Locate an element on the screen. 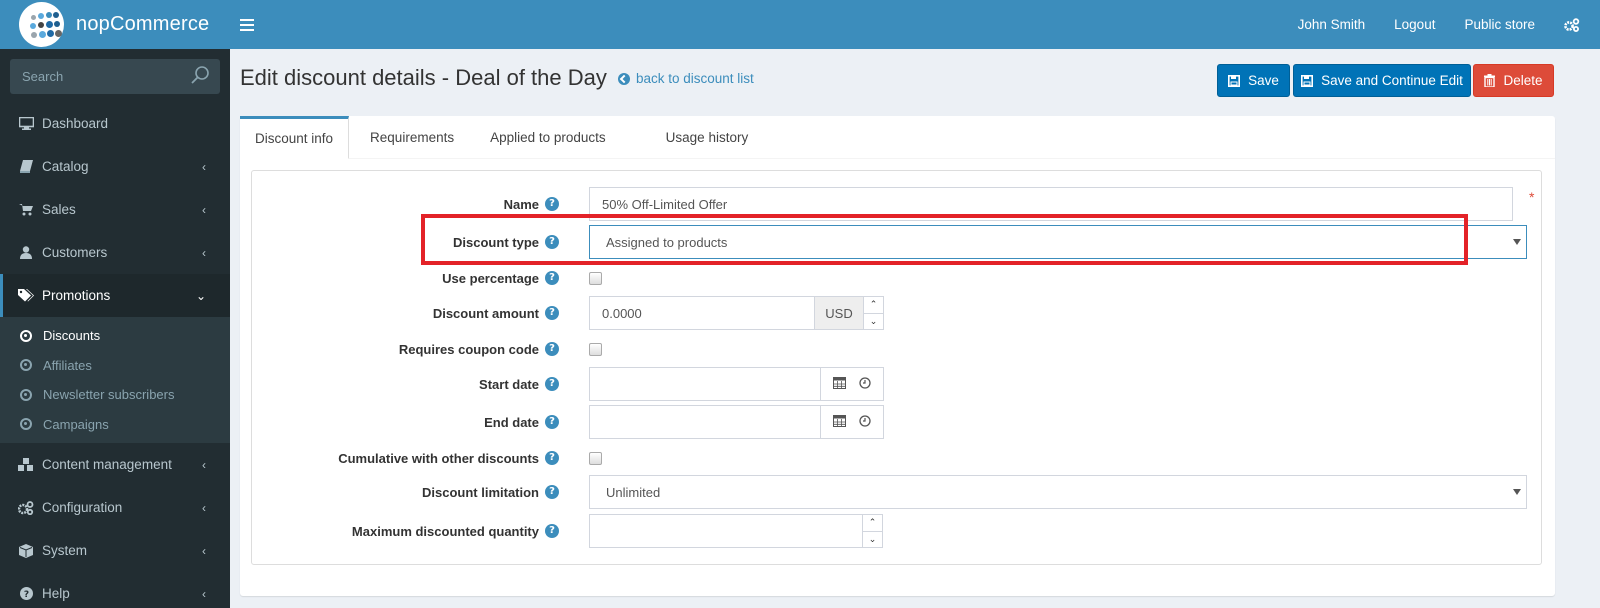 The height and width of the screenshot is (608, 1600). sidebar-subitem-campaigns: Campaigns is located at coordinates (115, 425).